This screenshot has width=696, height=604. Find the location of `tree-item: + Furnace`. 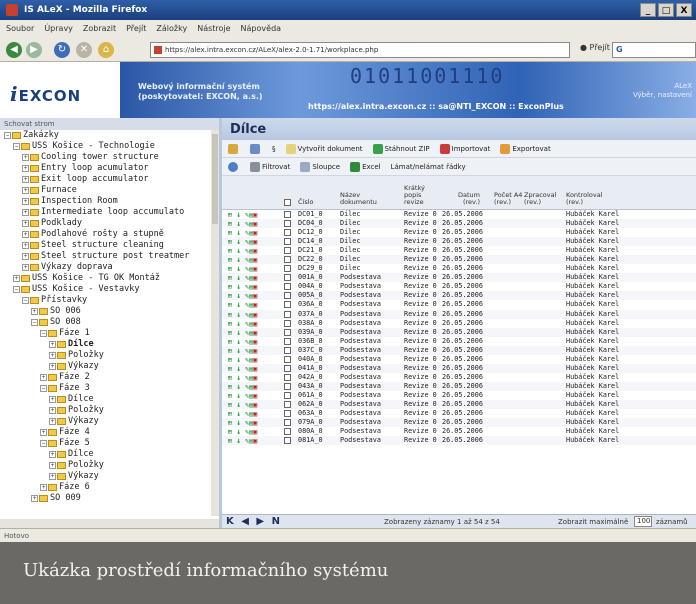

tree-item: + Furnace is located at coordinates (110, 190).